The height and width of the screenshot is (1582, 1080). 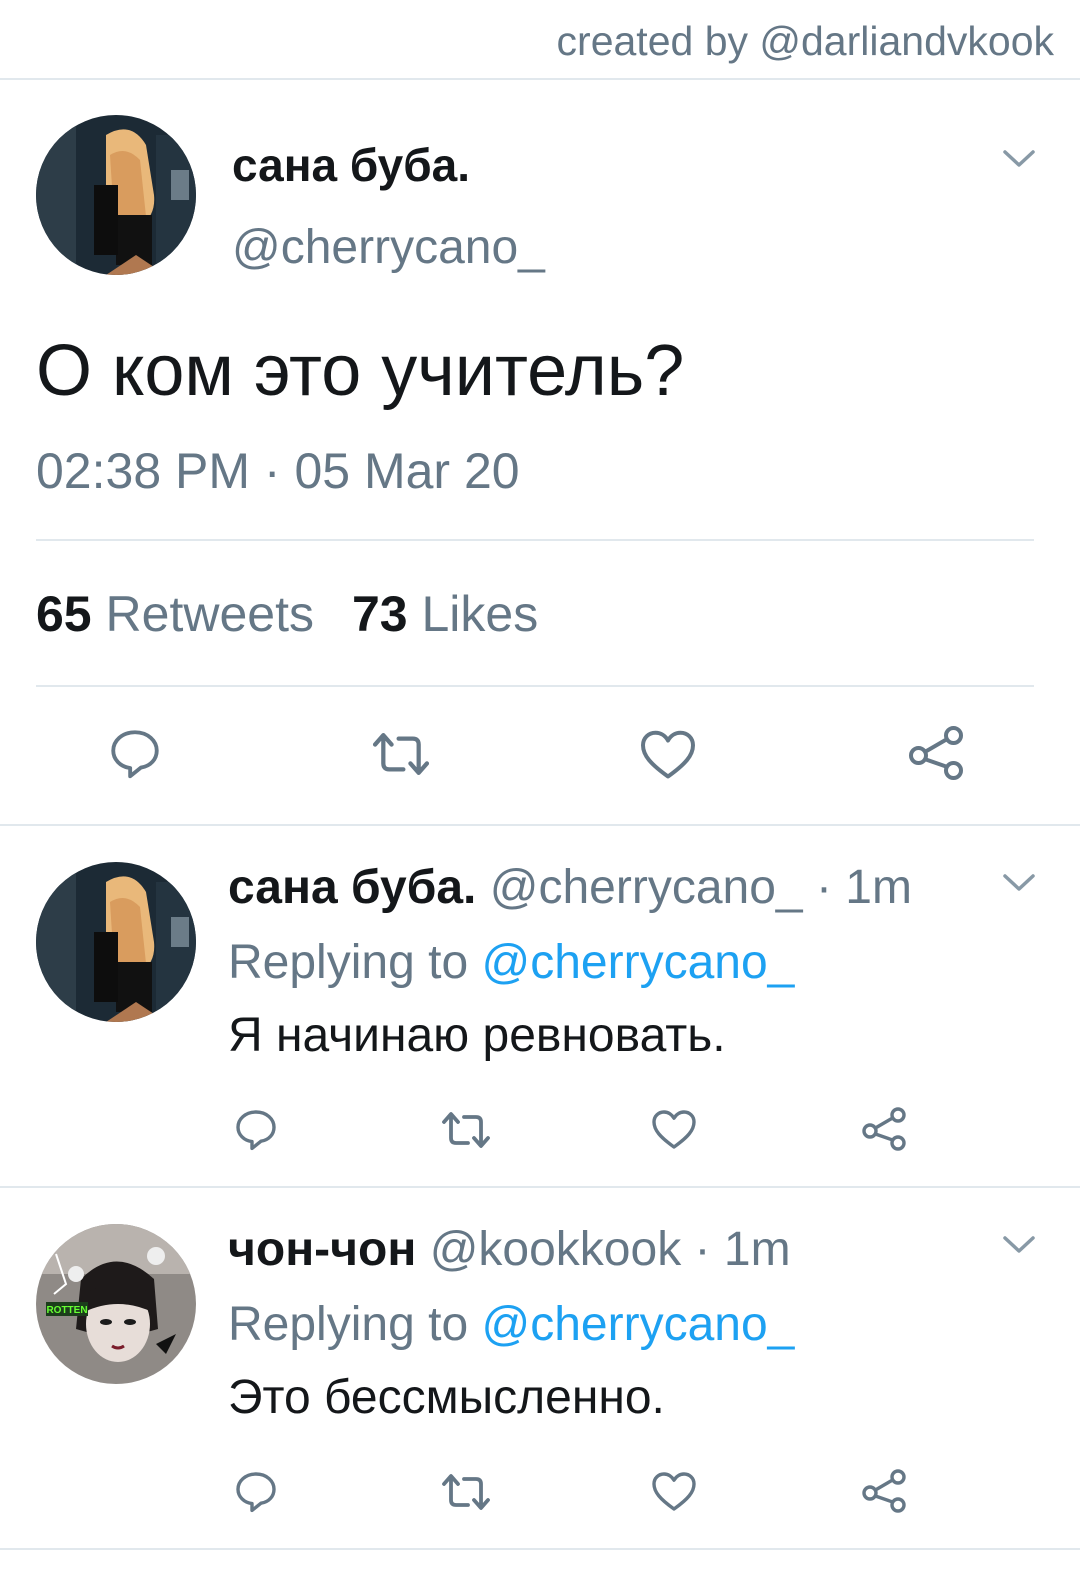 I want to click on retweets-count: 65, so click(x=64, y=614).